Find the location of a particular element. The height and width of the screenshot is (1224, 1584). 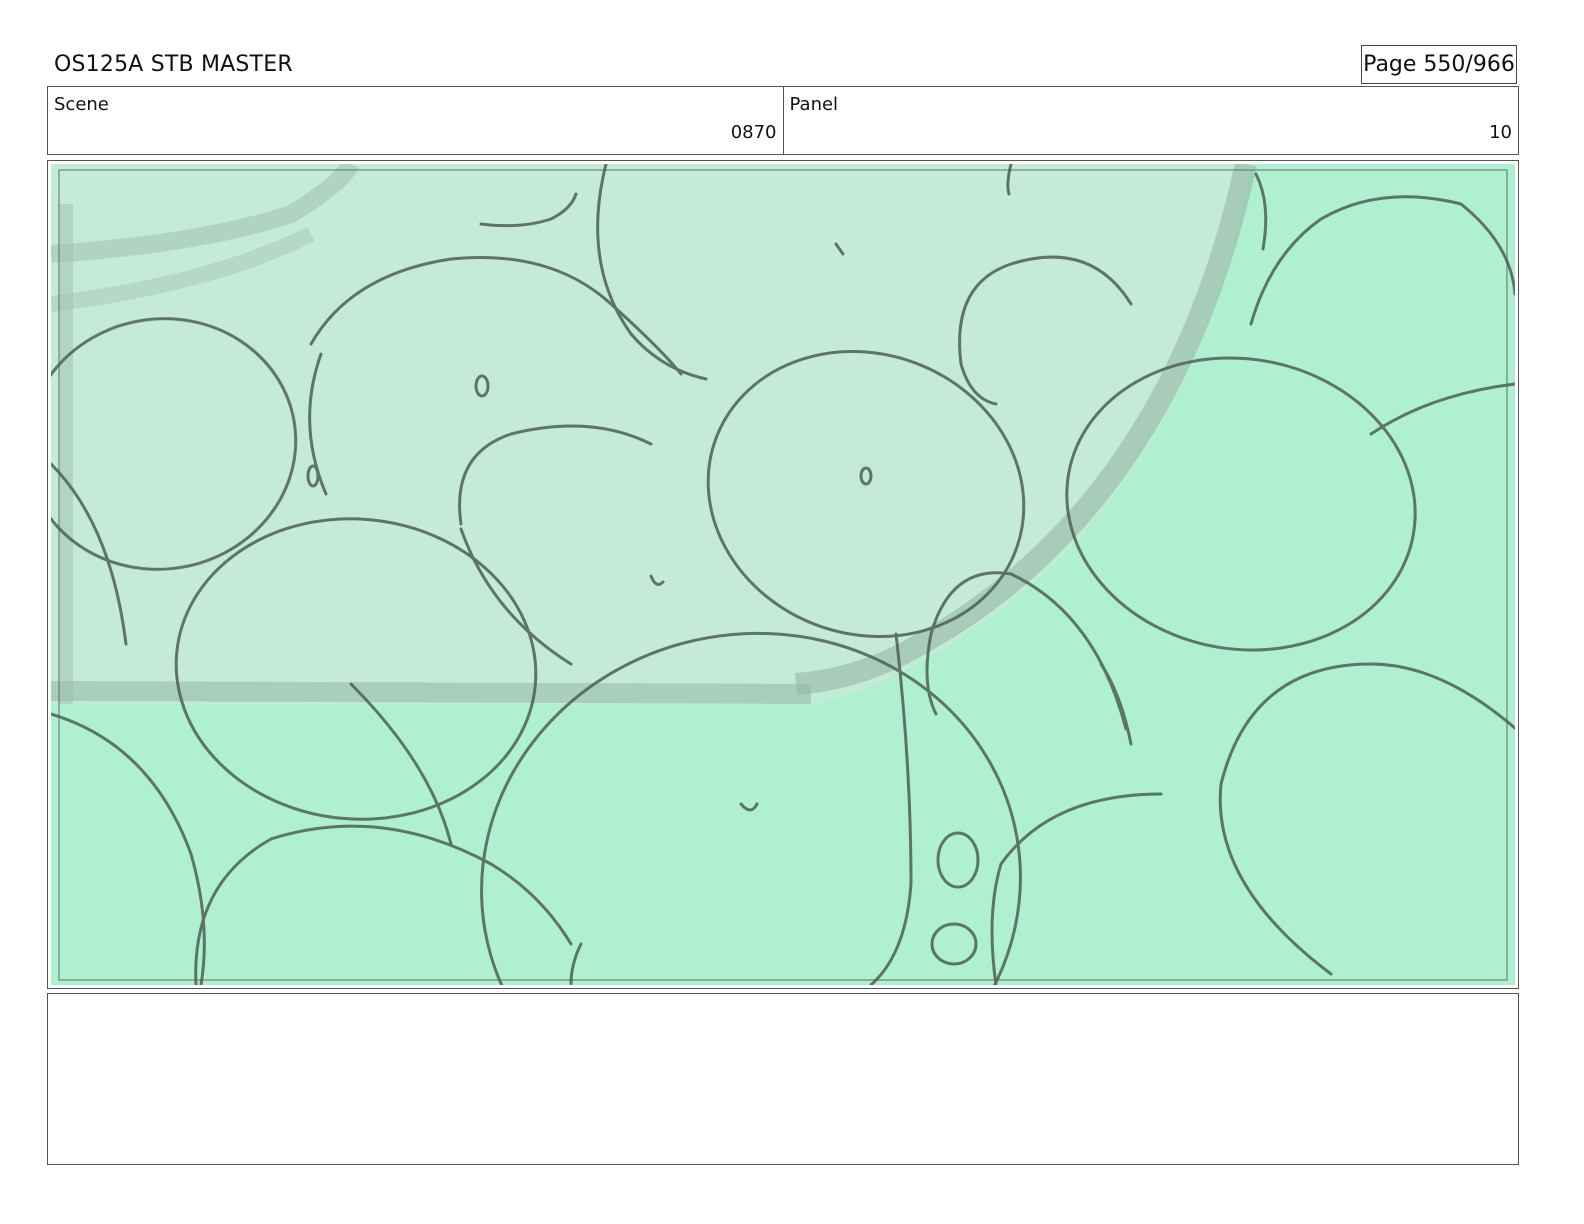

scene-label: Scene is located at coordinates (81, 104).